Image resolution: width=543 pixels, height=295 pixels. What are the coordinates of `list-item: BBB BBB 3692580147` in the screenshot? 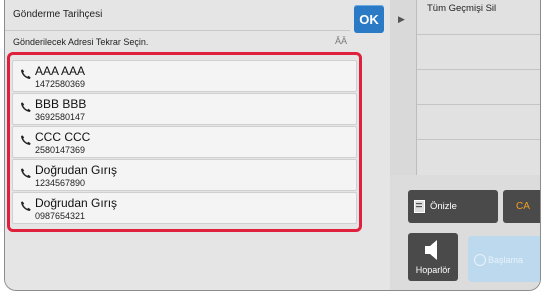 It's located at (184, 109).